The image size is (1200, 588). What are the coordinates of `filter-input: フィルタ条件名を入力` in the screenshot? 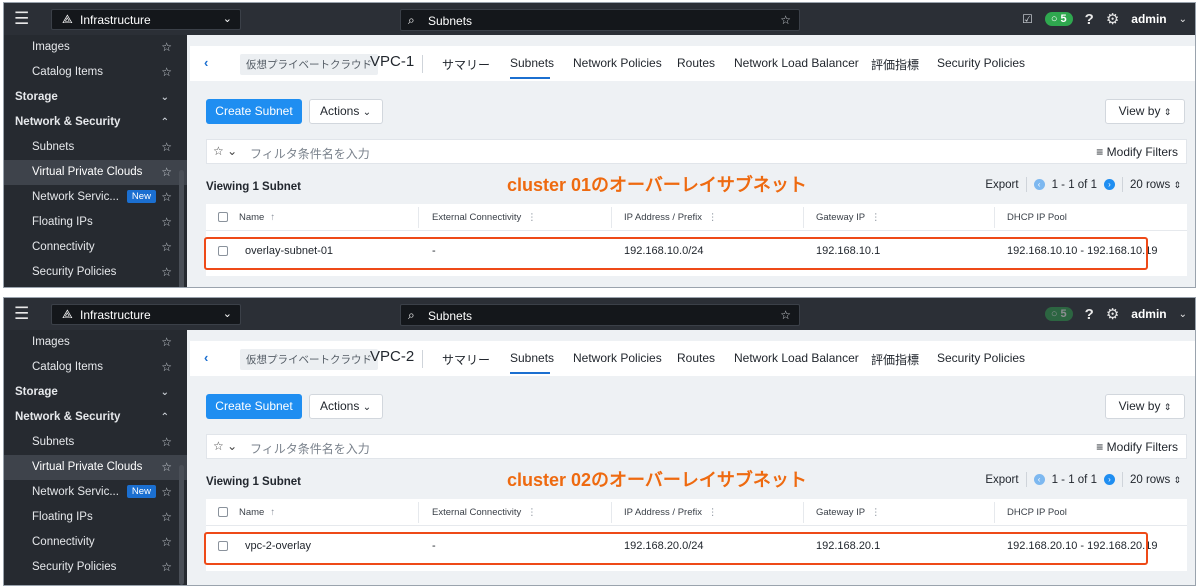 It's located at (310, 448).